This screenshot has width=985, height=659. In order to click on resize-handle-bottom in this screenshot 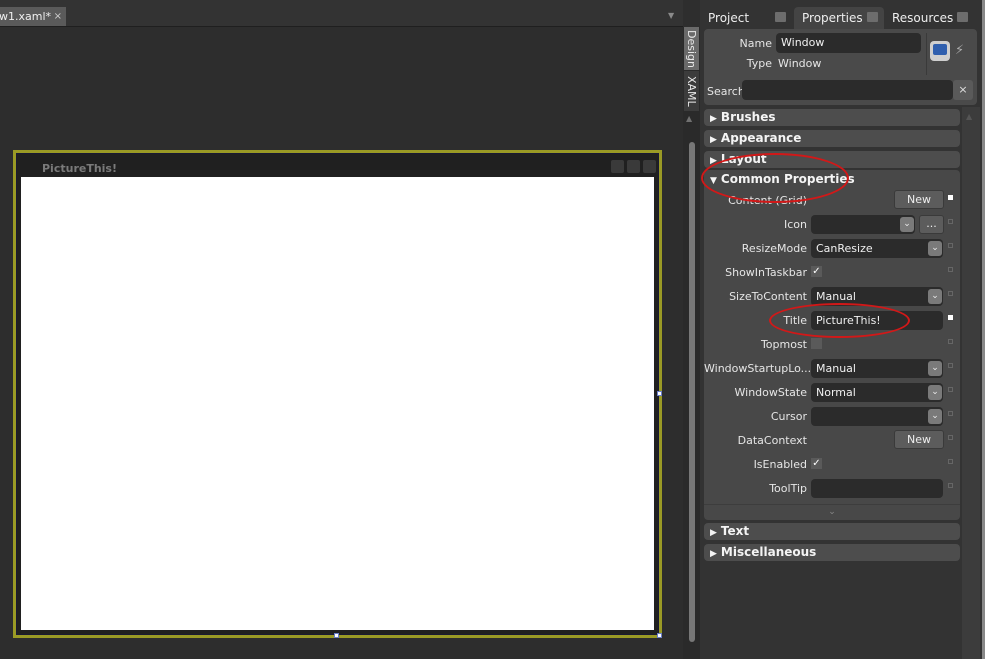, I will do `click(336, 635)`.